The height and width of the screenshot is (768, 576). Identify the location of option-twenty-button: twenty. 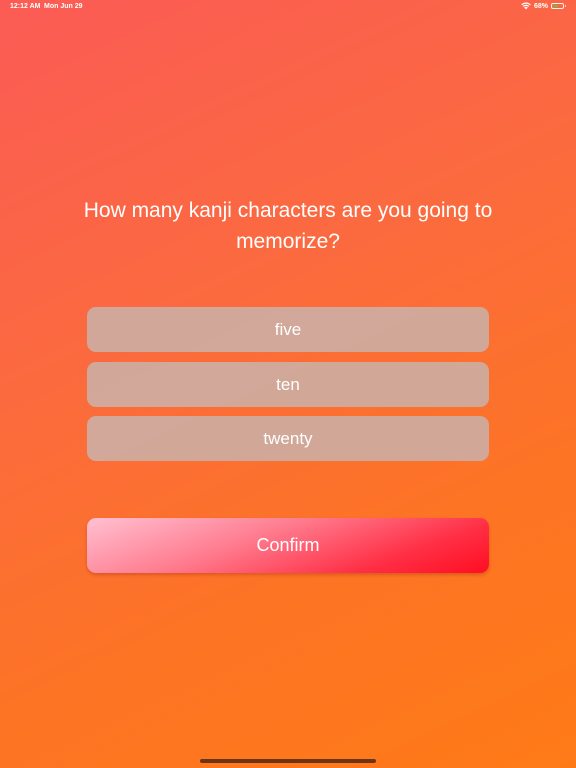
(288, 438).